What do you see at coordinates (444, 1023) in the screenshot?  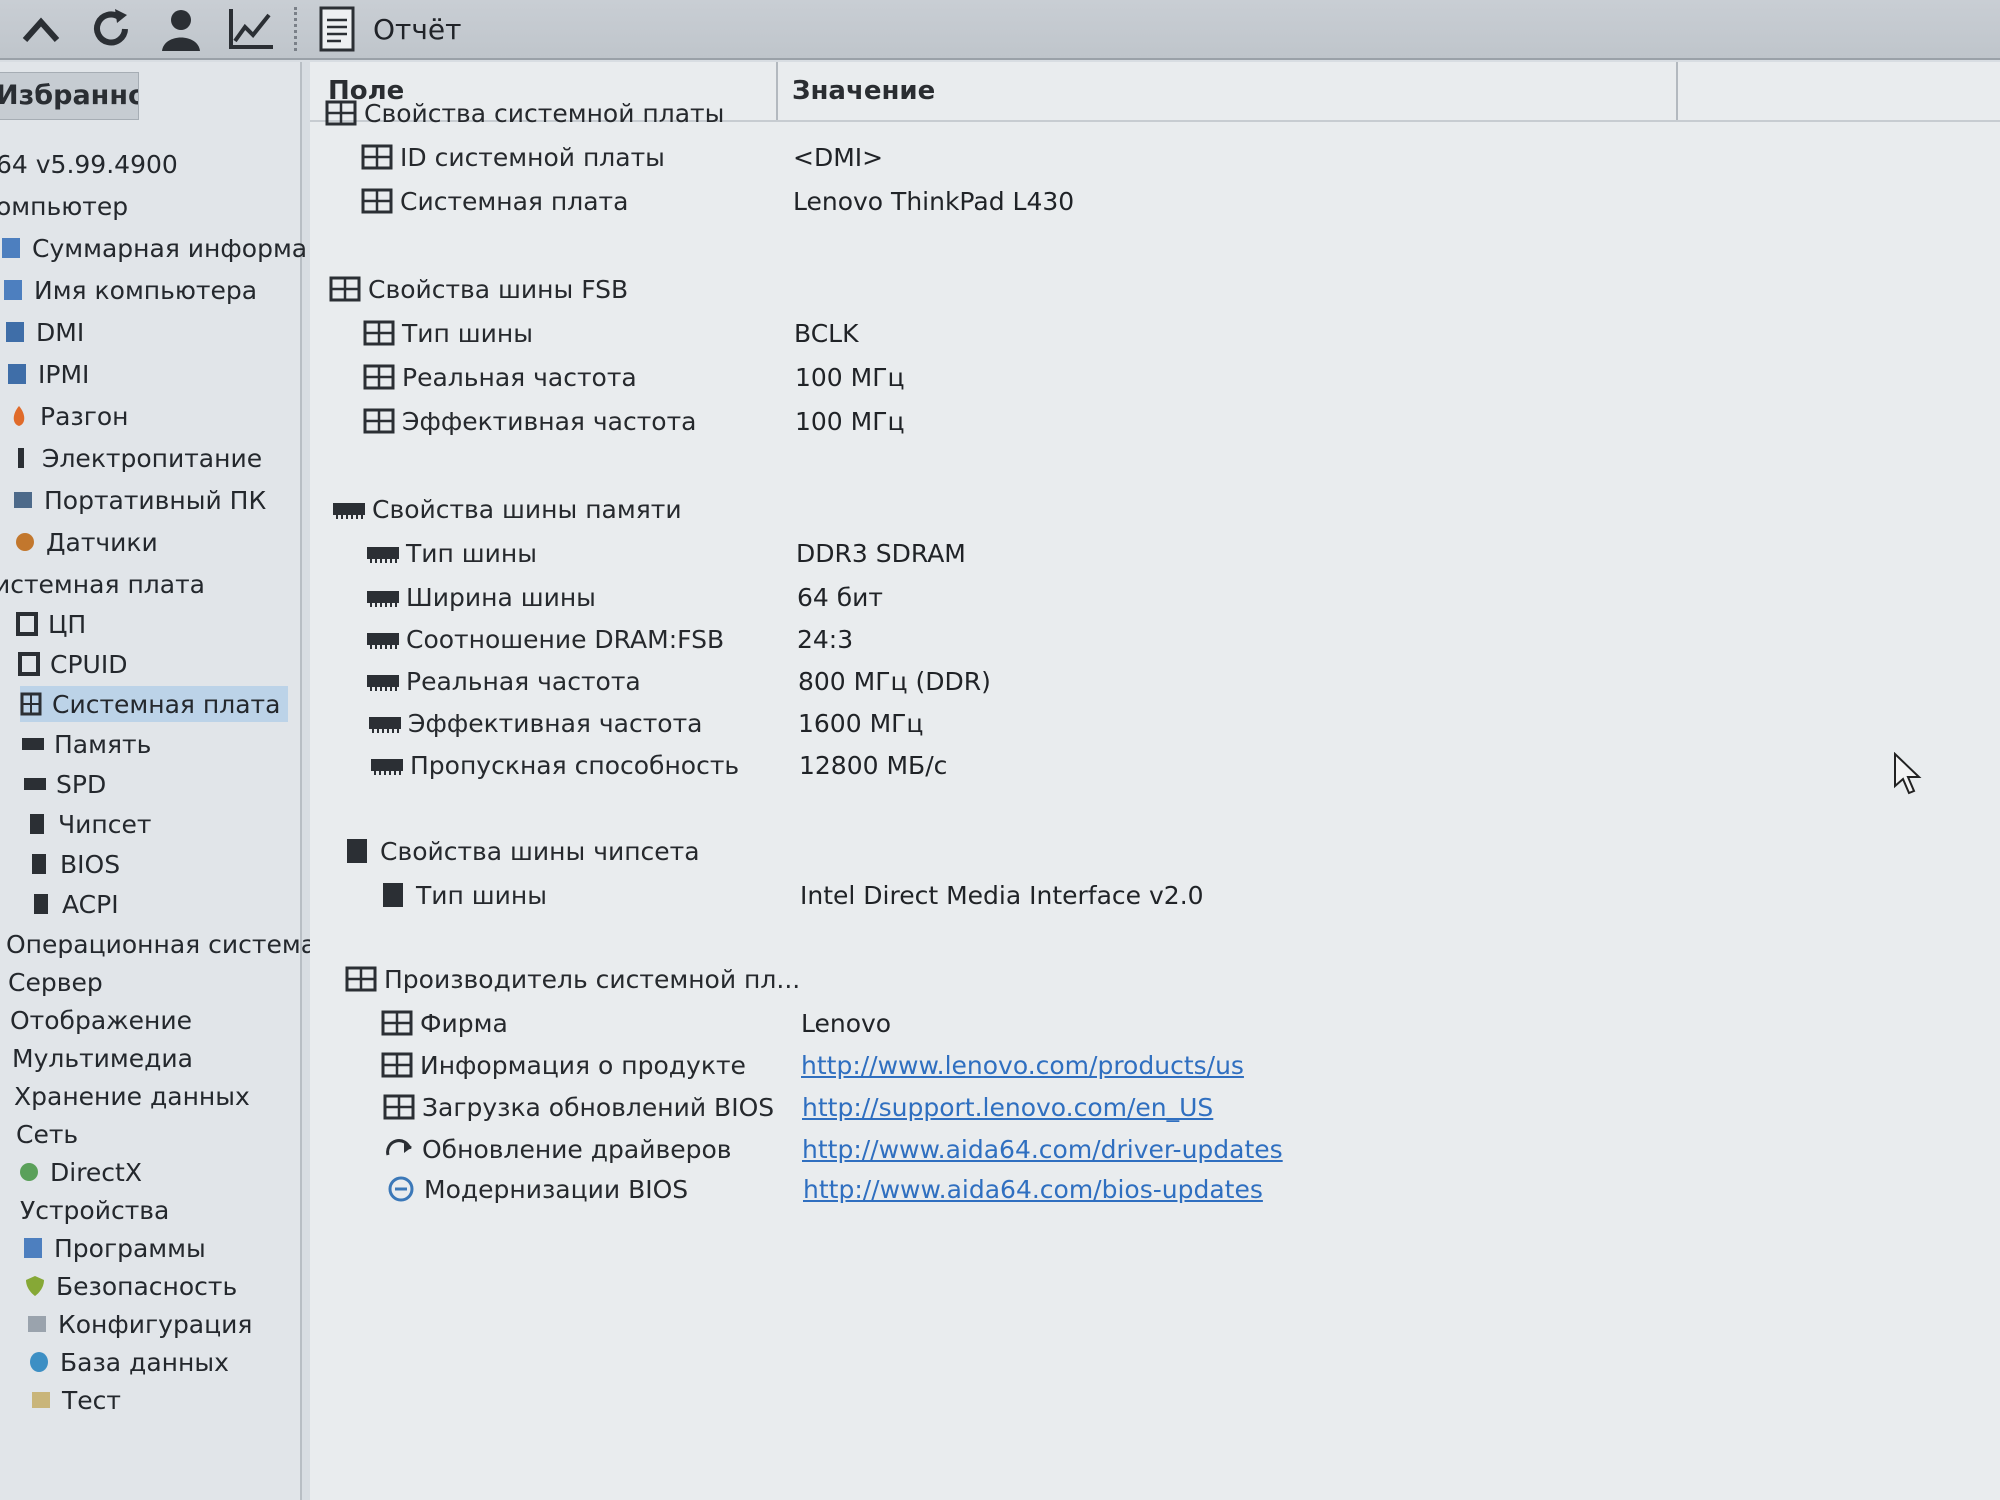 I see `table-row: Фирма` at bounding box center [444, 1023].